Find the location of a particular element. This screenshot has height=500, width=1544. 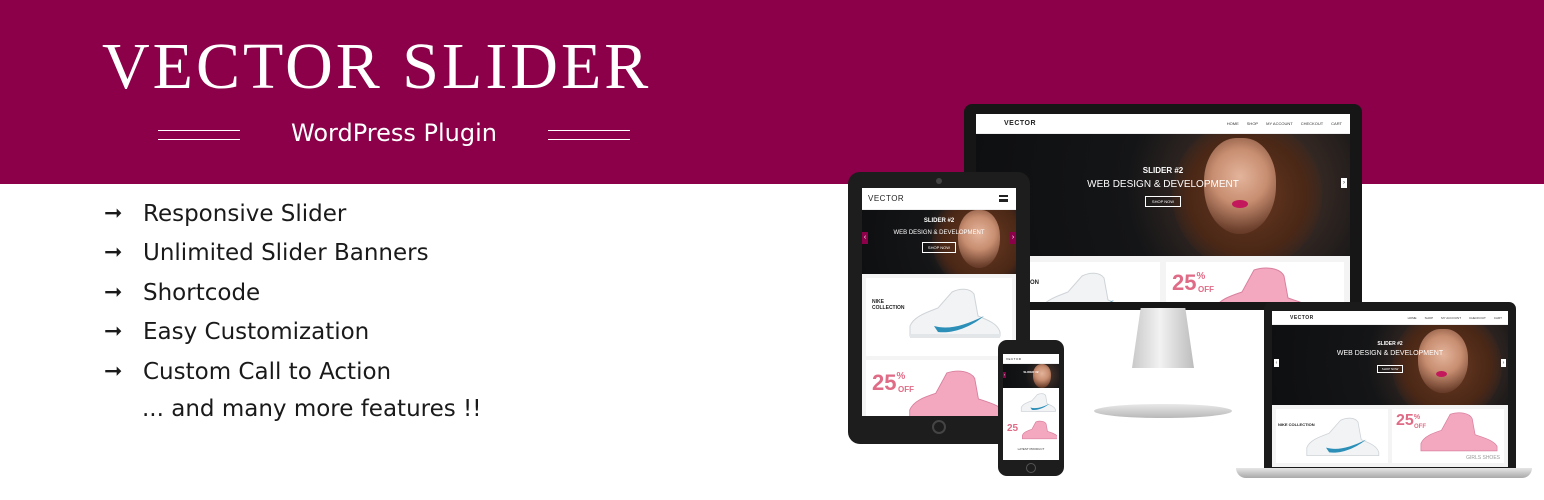

monitor-stand is located at coordinates (1163, 338).